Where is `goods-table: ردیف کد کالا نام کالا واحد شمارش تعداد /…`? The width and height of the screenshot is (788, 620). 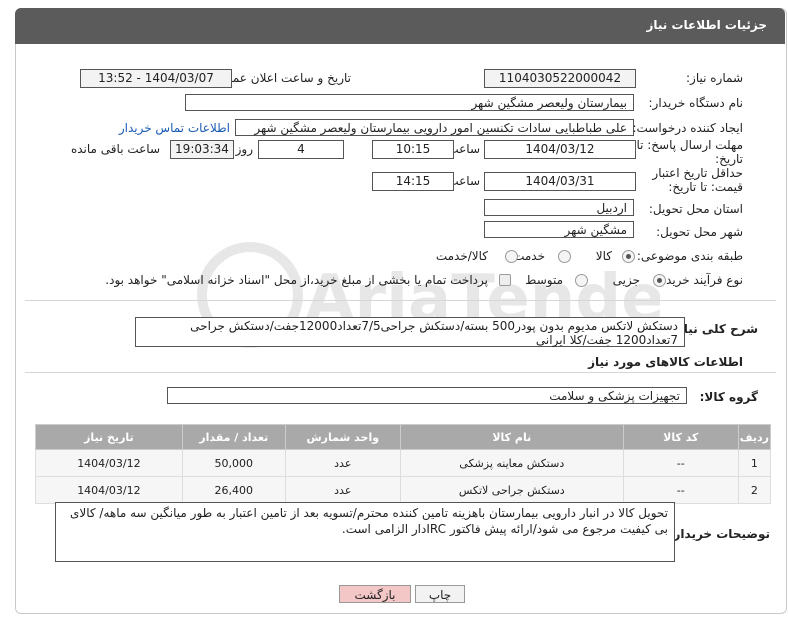 goods-table: ردیف کد کالا نام کالا واحد شمارش تعداد /… is located at coordinates (403, 464).